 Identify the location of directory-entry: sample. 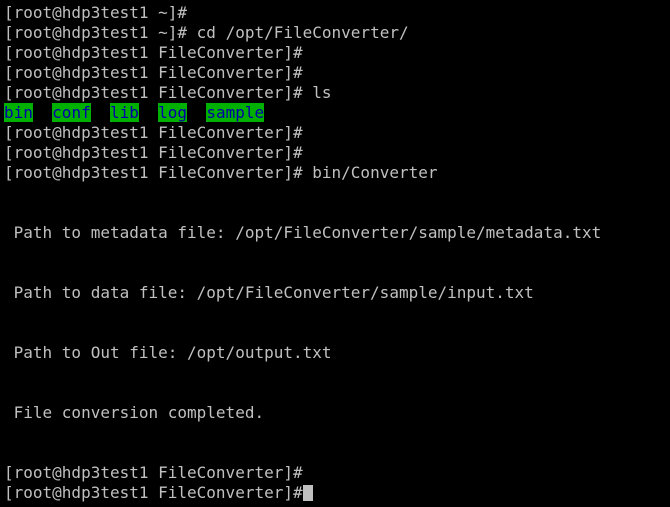
(235, 112).